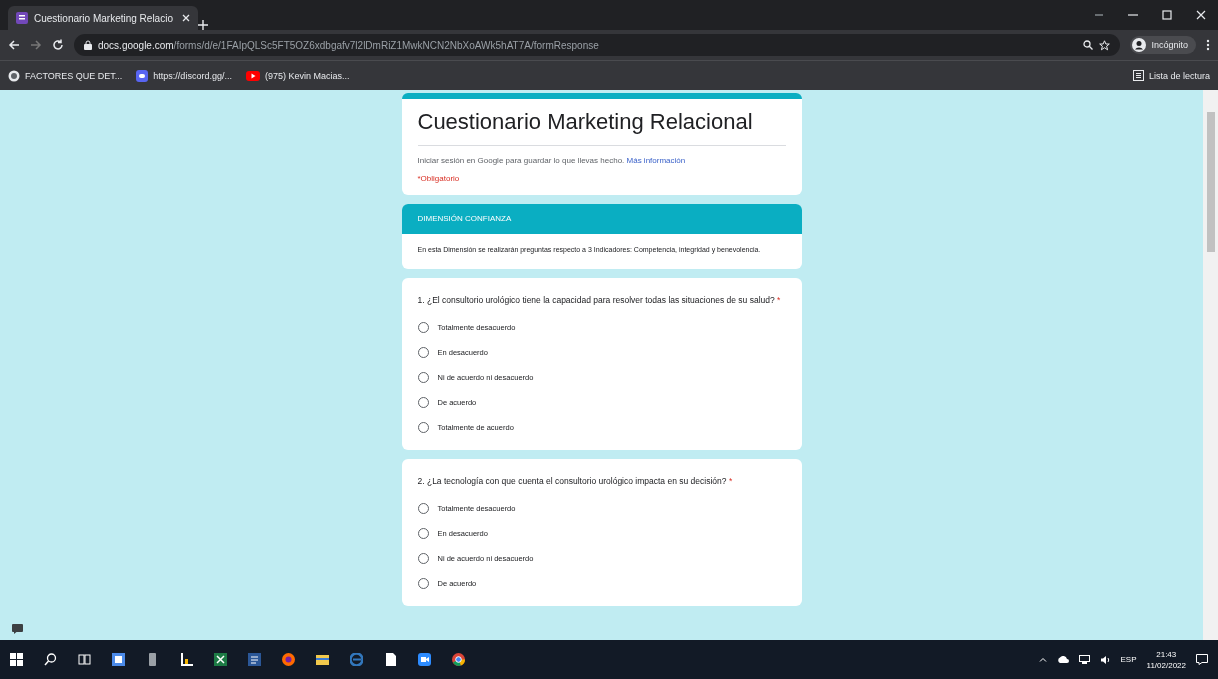 This screenshot has height=679, width=1218. I want to click on video-call-icon, so click(424, 659).